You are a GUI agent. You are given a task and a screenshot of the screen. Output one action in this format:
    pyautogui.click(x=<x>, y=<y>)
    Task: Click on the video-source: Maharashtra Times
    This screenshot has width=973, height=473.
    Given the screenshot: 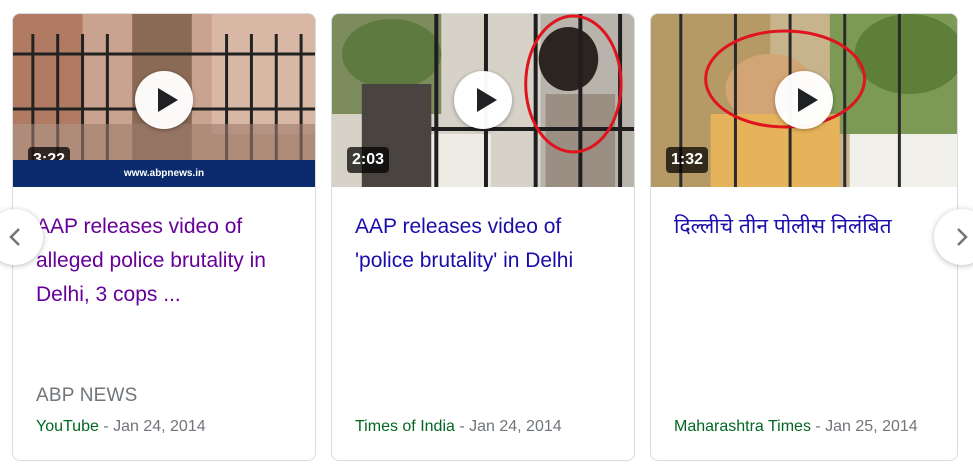 What is the action you would take?
    pyautogui.click(x=742, y=426)
    